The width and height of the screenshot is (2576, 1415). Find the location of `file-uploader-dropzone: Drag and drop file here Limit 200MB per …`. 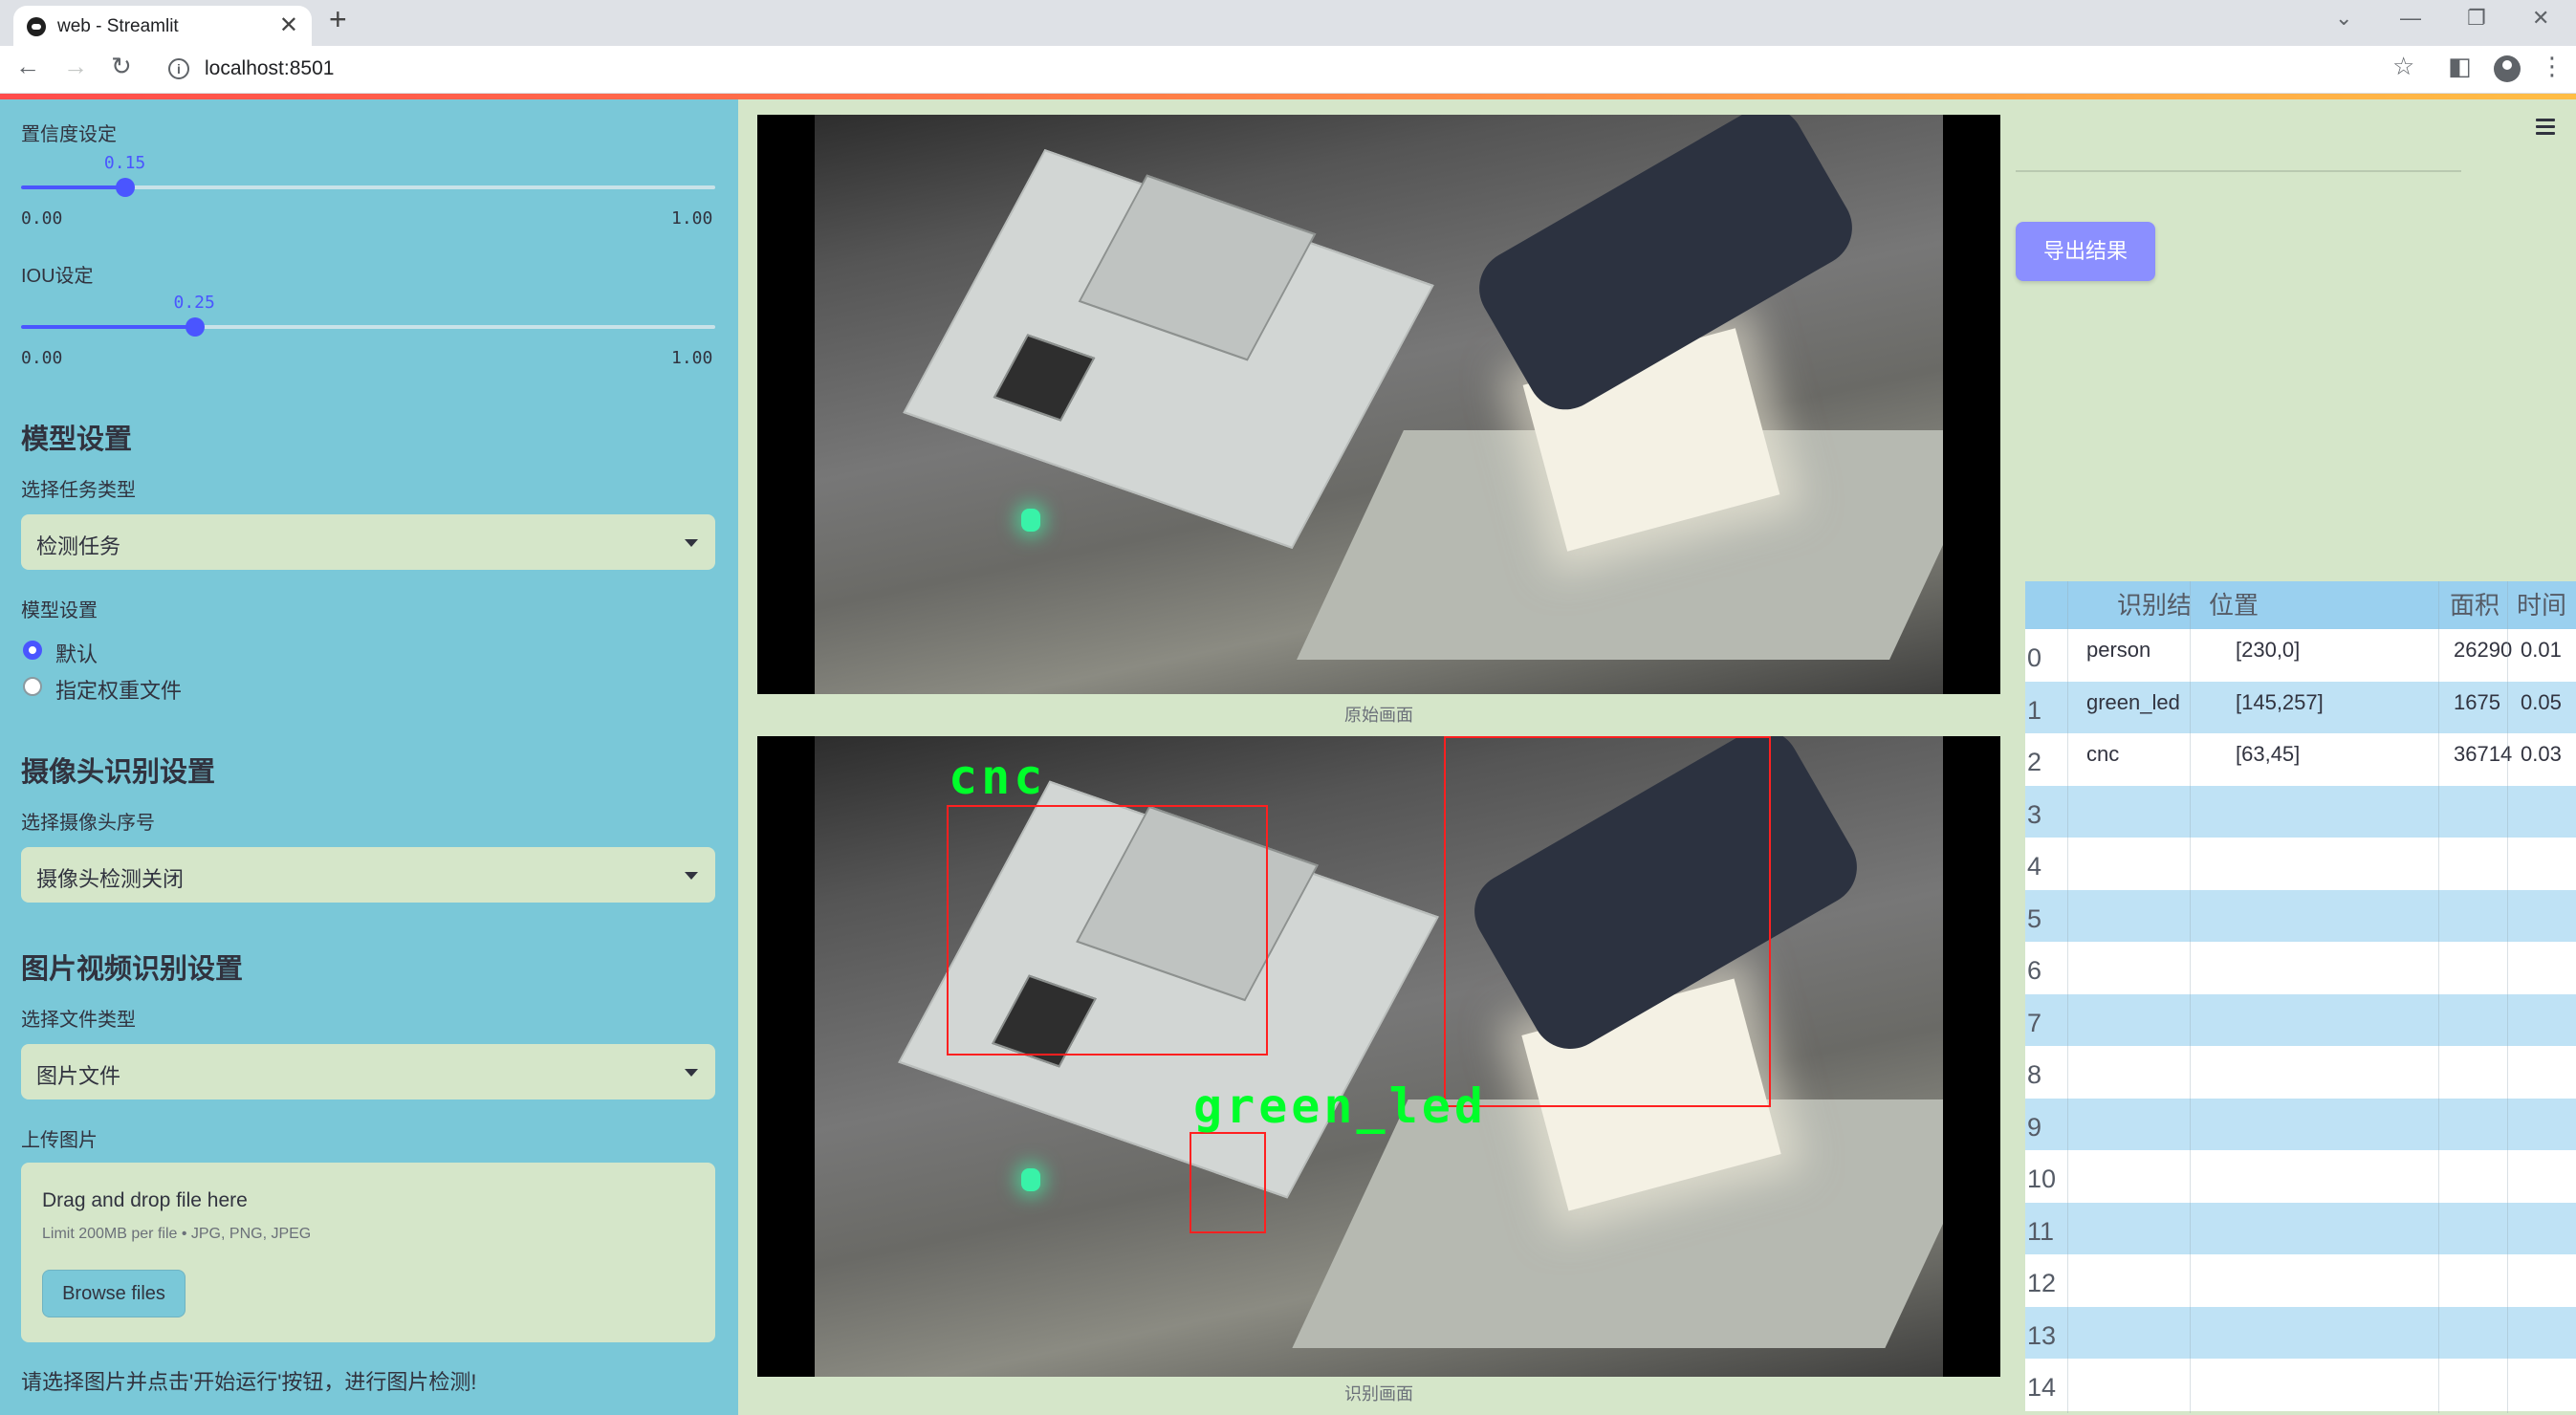

file-uploader-dropzone: Drag and drop file here Limit 200MB per … is located at coordinates (368, 1253).